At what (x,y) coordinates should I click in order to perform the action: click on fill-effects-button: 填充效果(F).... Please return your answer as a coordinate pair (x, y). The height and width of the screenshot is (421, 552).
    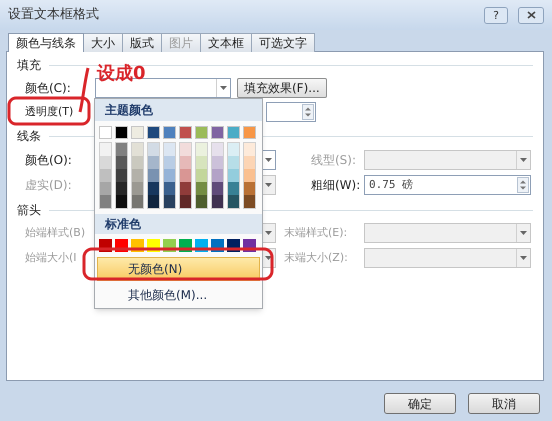
    Looking at the image, I should click on (282, 88).